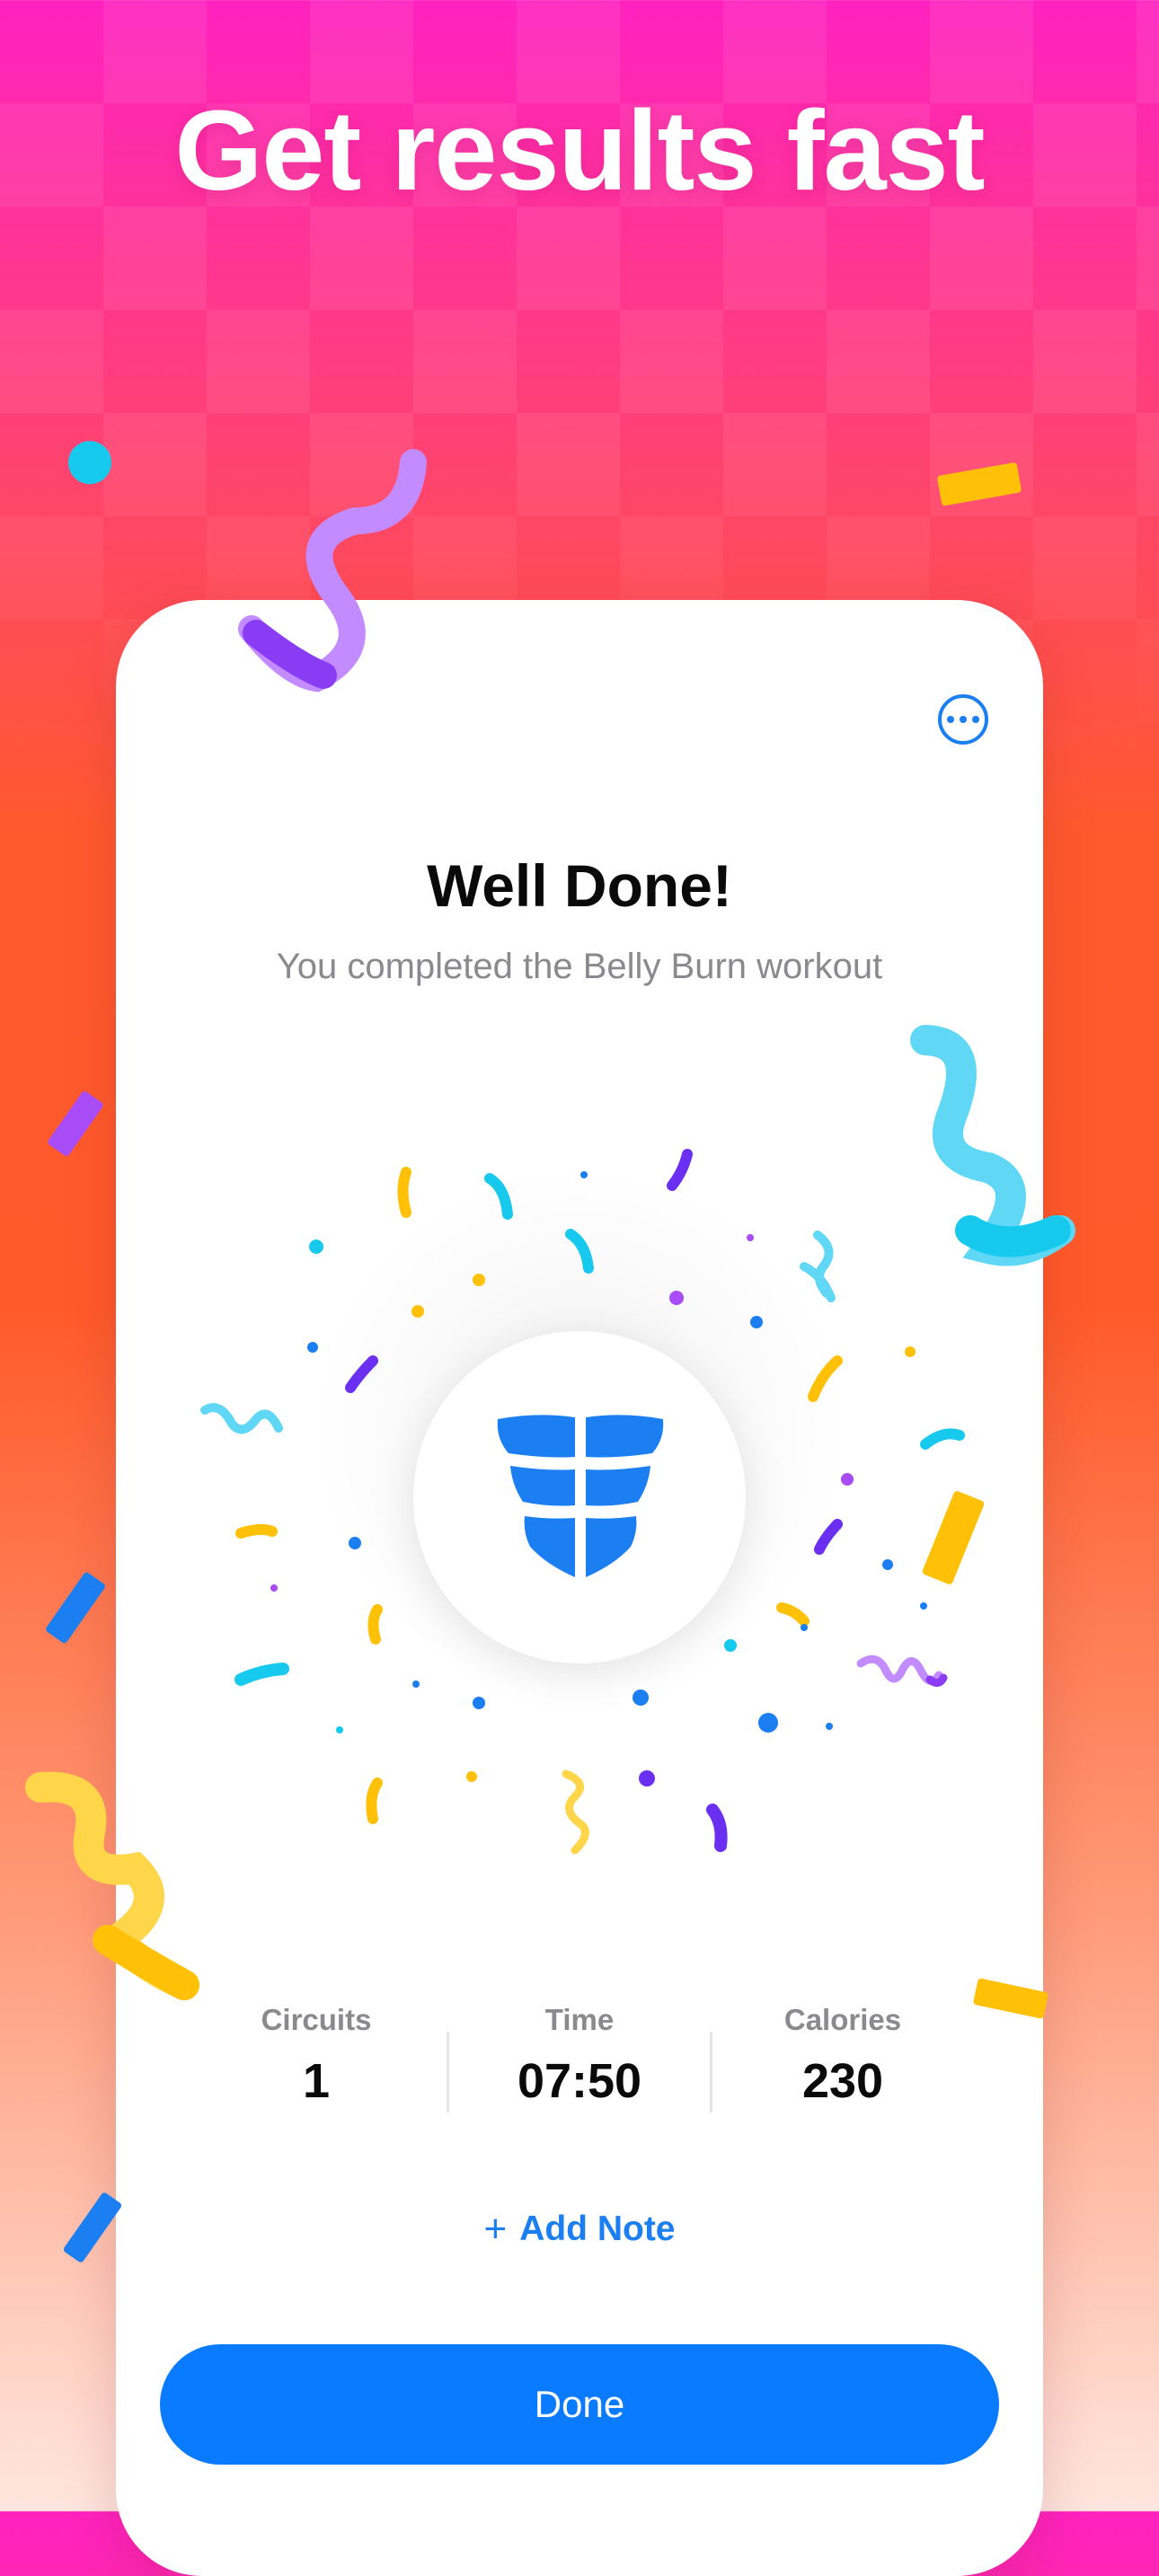 Image resolution: width=1159 pixels, height=2576 pixels. I want to click on stat-label: Time, so click(579, 2019).